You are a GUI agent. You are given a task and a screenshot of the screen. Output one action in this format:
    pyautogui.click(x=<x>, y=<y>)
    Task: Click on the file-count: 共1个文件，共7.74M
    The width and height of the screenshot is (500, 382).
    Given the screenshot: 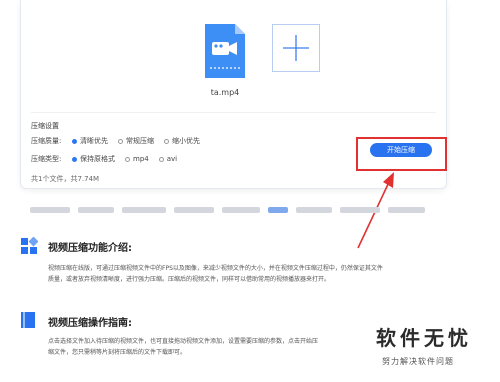 What is the action you would take?
    pyautogui.click(x=65, y=179)
    